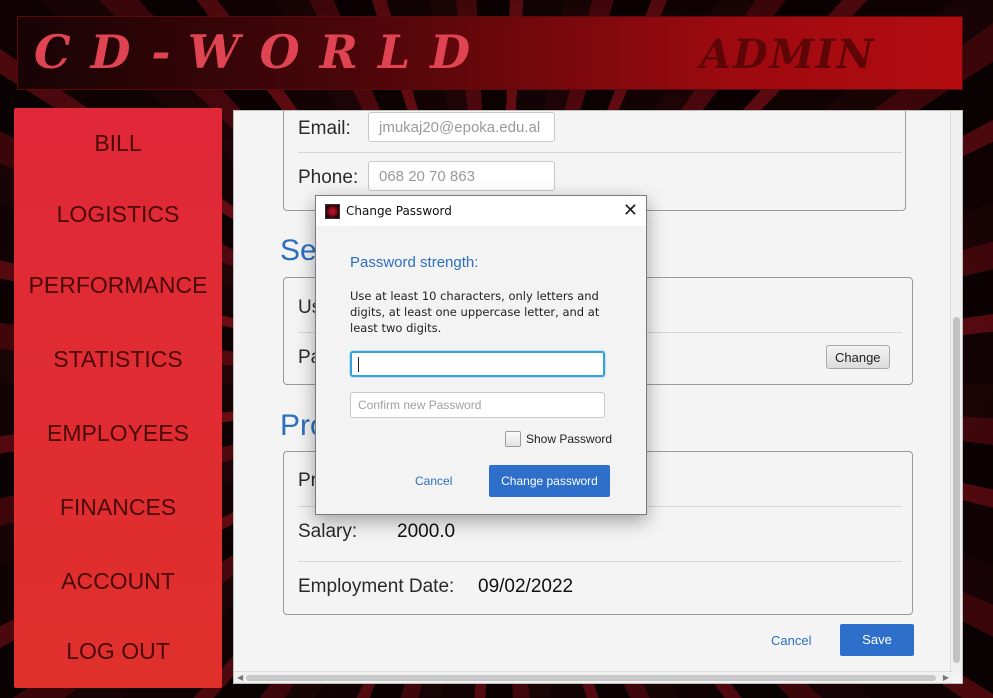 This screenshot has width=993, height=698. I want to click on dialog-titlebar: Change Password ✕, so click(481, 211).